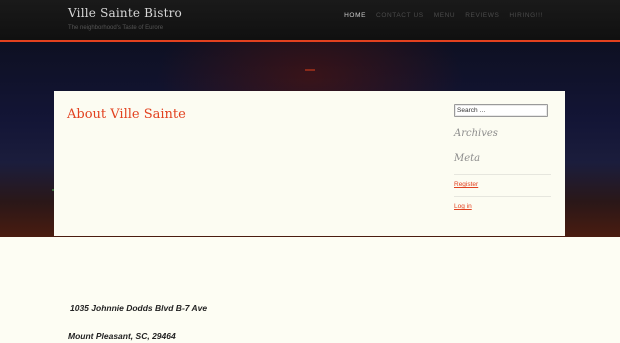  Describe the element at coordinates (355, 15) in the screenshot. I see `nav-item-home: HOME` at that location.